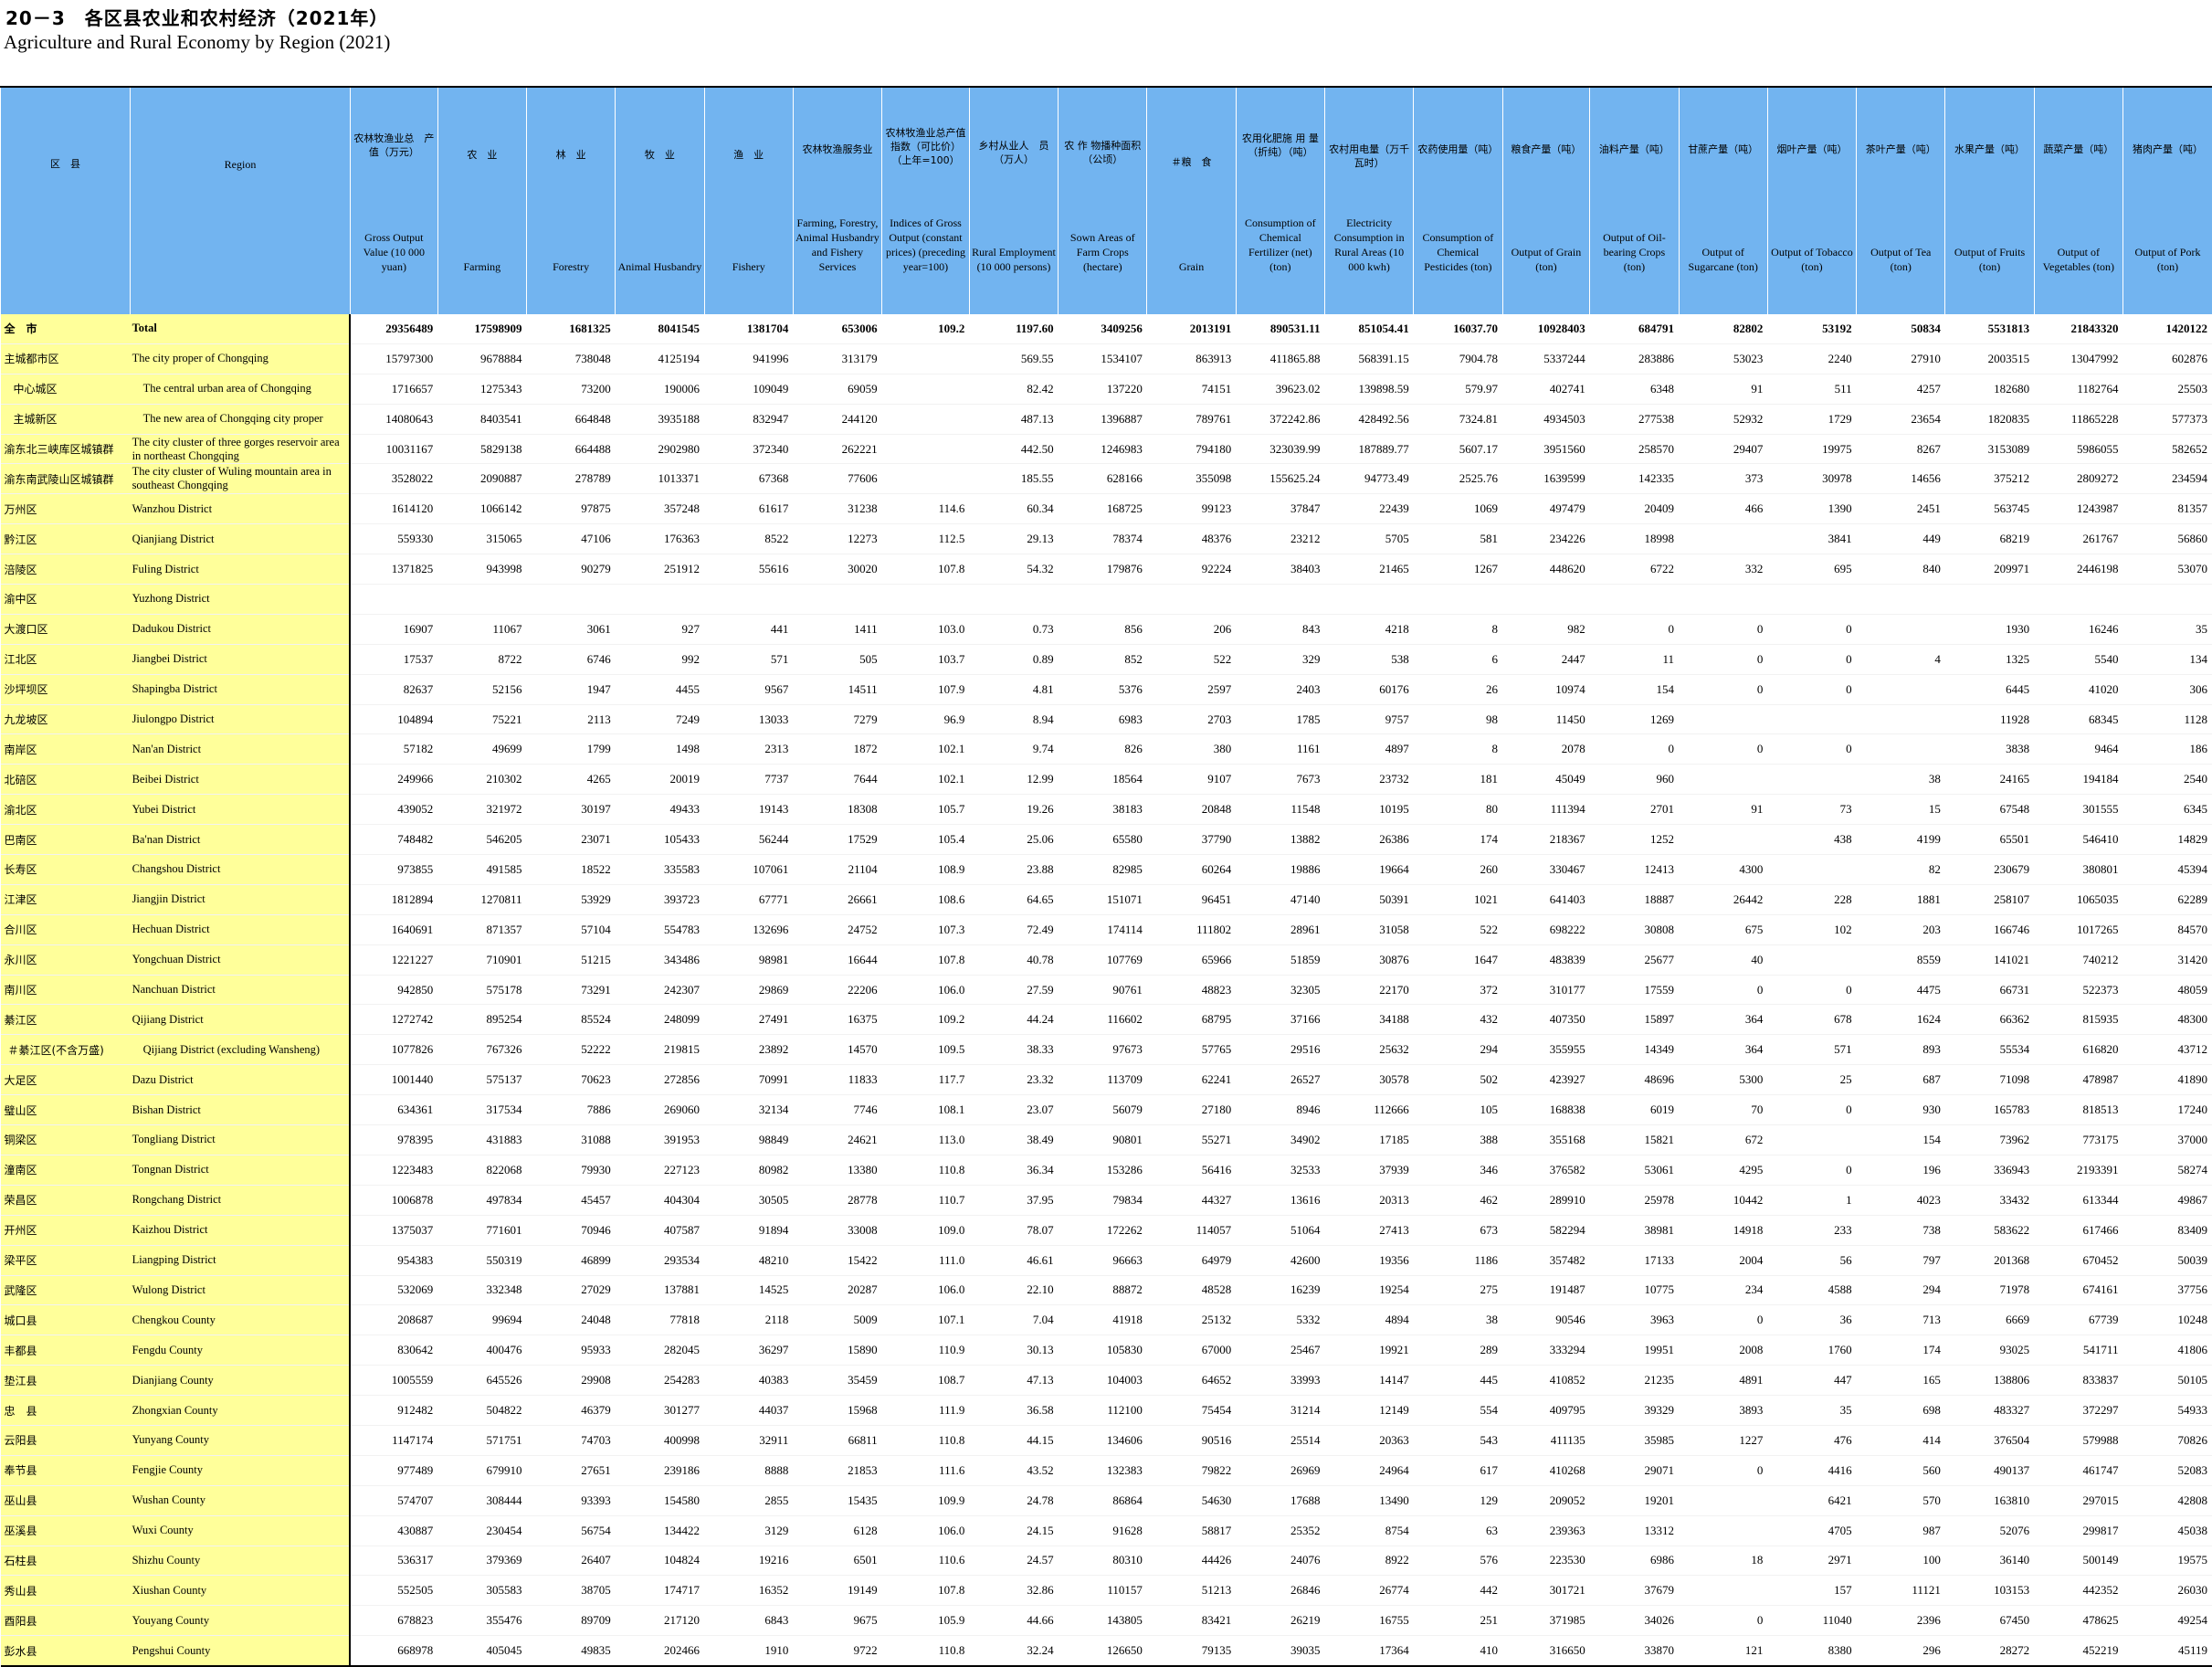  What do you see at coordinates (1990, 200) in the screenshot?
I see `header-output-fruits: 水果产量（吨）Output of Fruits (ton)` at bounding box center [1990, 200].